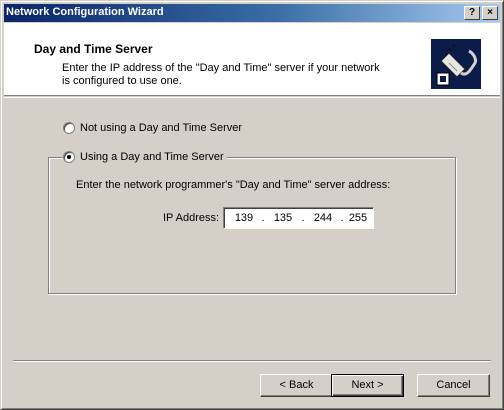 This screenshot has width=504, height=410. I want to click on radio-label: Not using a Day and Time Server, so click(161, 128).